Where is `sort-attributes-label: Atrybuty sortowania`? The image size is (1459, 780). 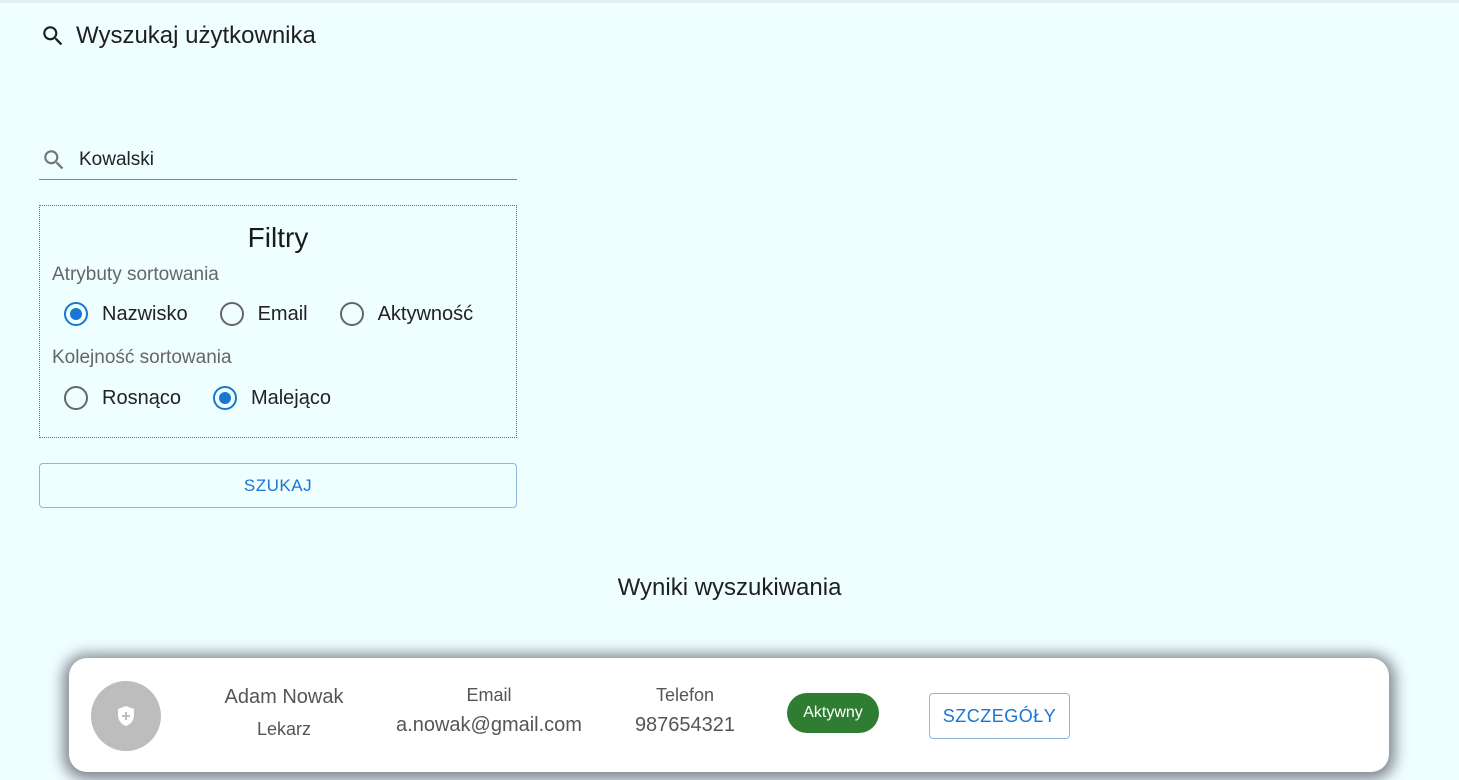
sort-attributes-label: Atrybuty sortowania is located at coordinates (135, 274).